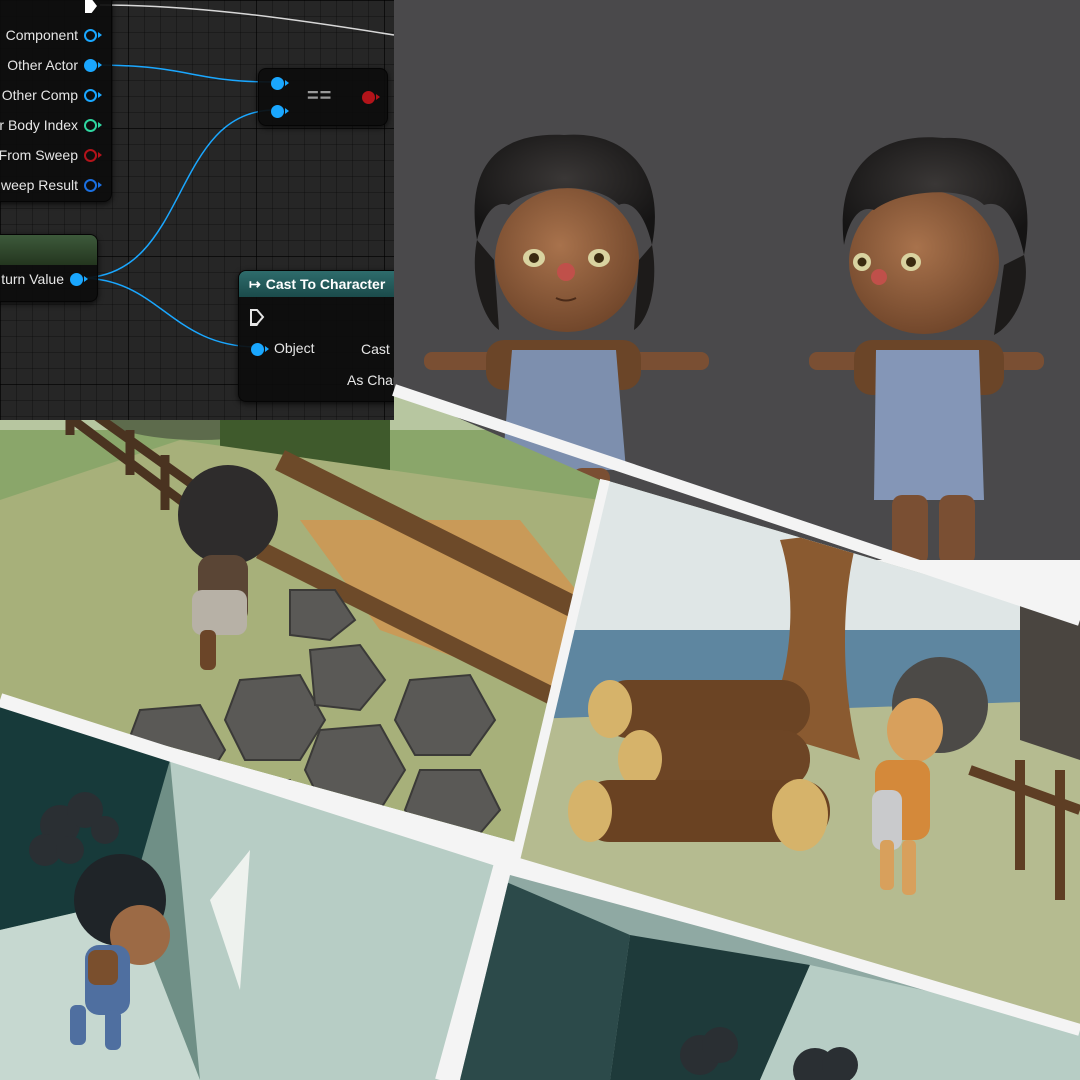  Describe the element at coordinates (51, 185) in the screenshot. I see `pin-sweep-result: weep Result` at that location.